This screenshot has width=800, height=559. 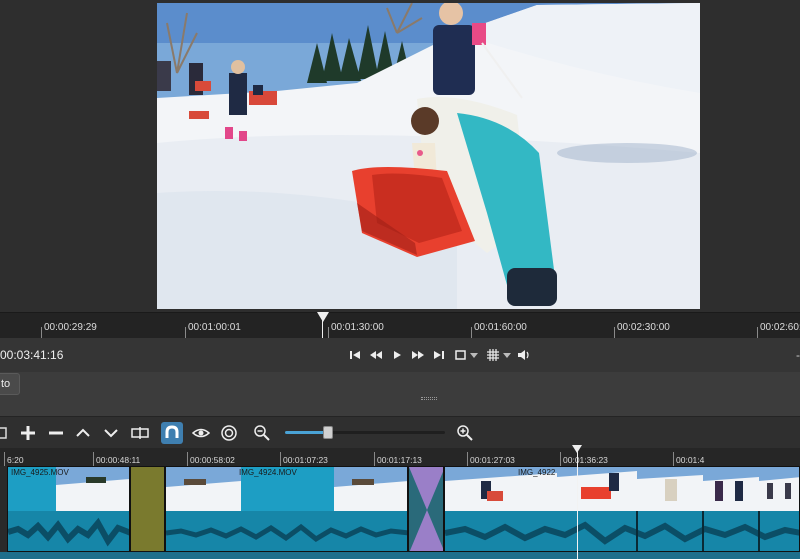 I want to click on zoom-slider-handle, so click(x=328, y=432).